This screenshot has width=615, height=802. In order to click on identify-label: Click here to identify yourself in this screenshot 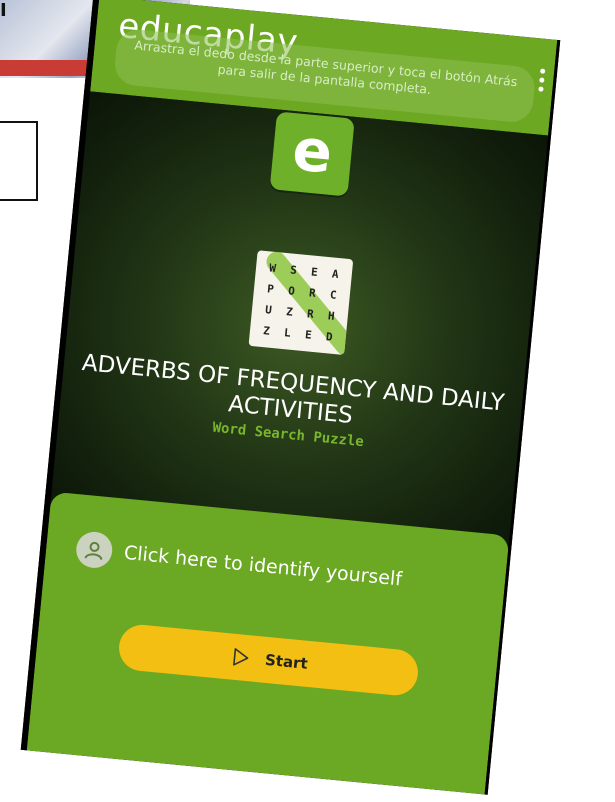, I will do `click(263, 566)`.